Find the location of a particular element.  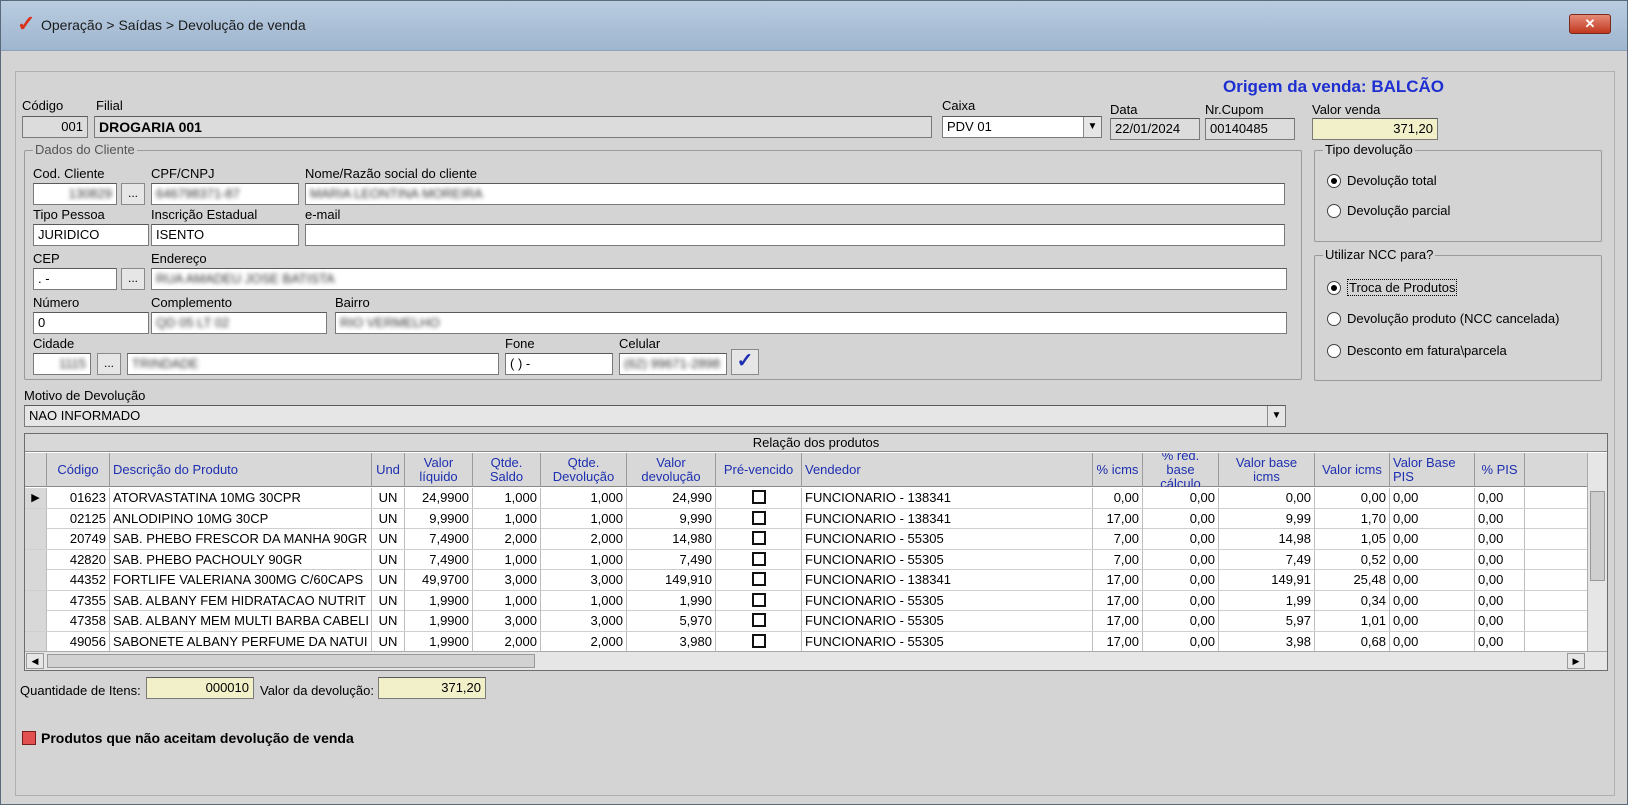

cupom-field: 00140485 is located at coordinates (1250, 129).